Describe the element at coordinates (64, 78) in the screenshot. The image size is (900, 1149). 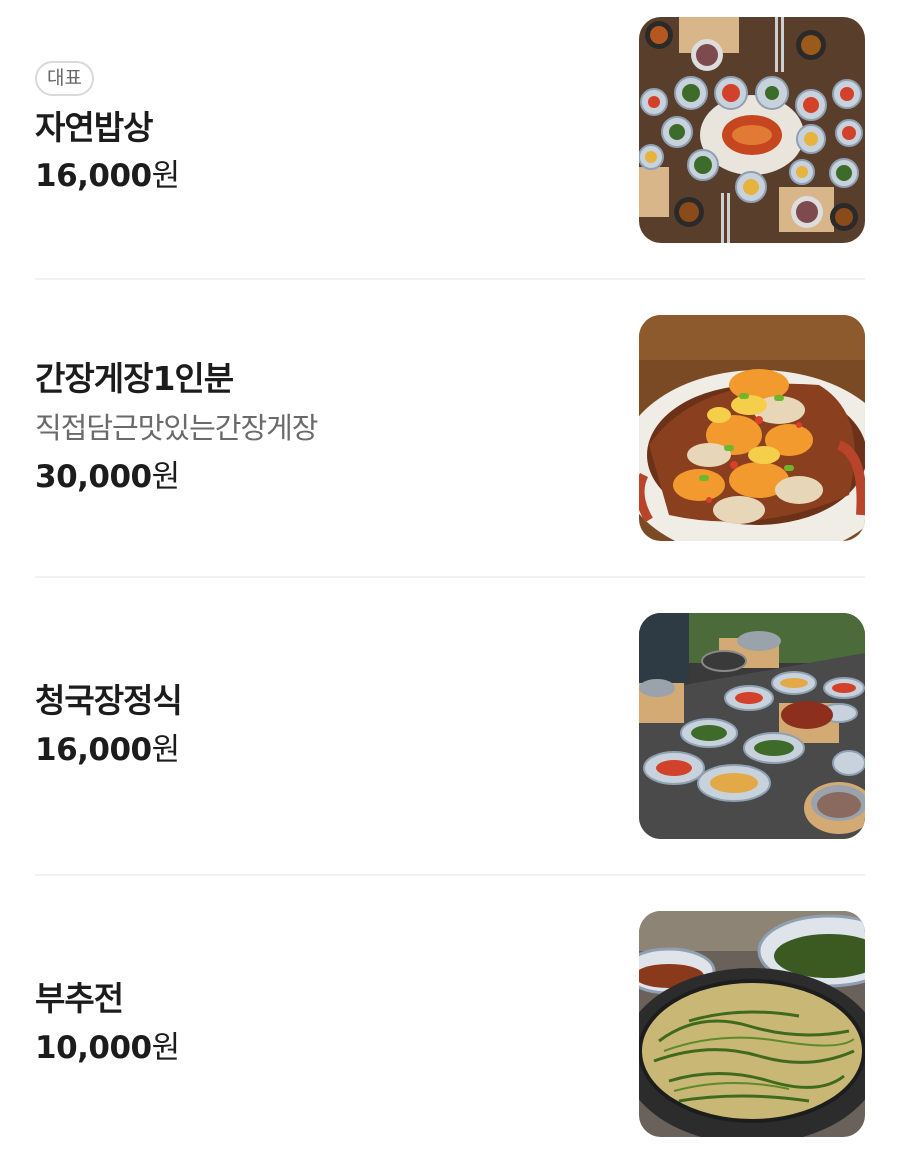
I see `signature-badge: 대표` at that location.